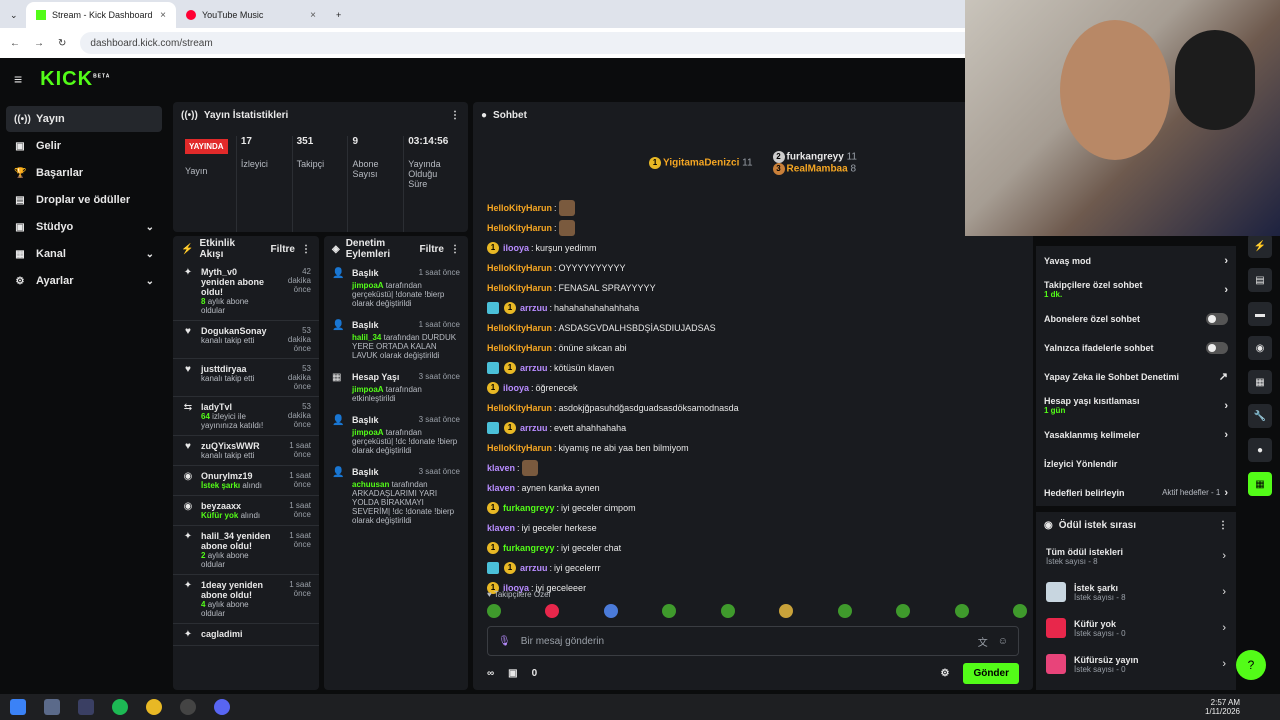  What do you see at coordinates (84, 281) in the screenshot?
I see `sidebar-item-settings: ⚙ Ayarlar ⌄` at bounding box center [84, 281].